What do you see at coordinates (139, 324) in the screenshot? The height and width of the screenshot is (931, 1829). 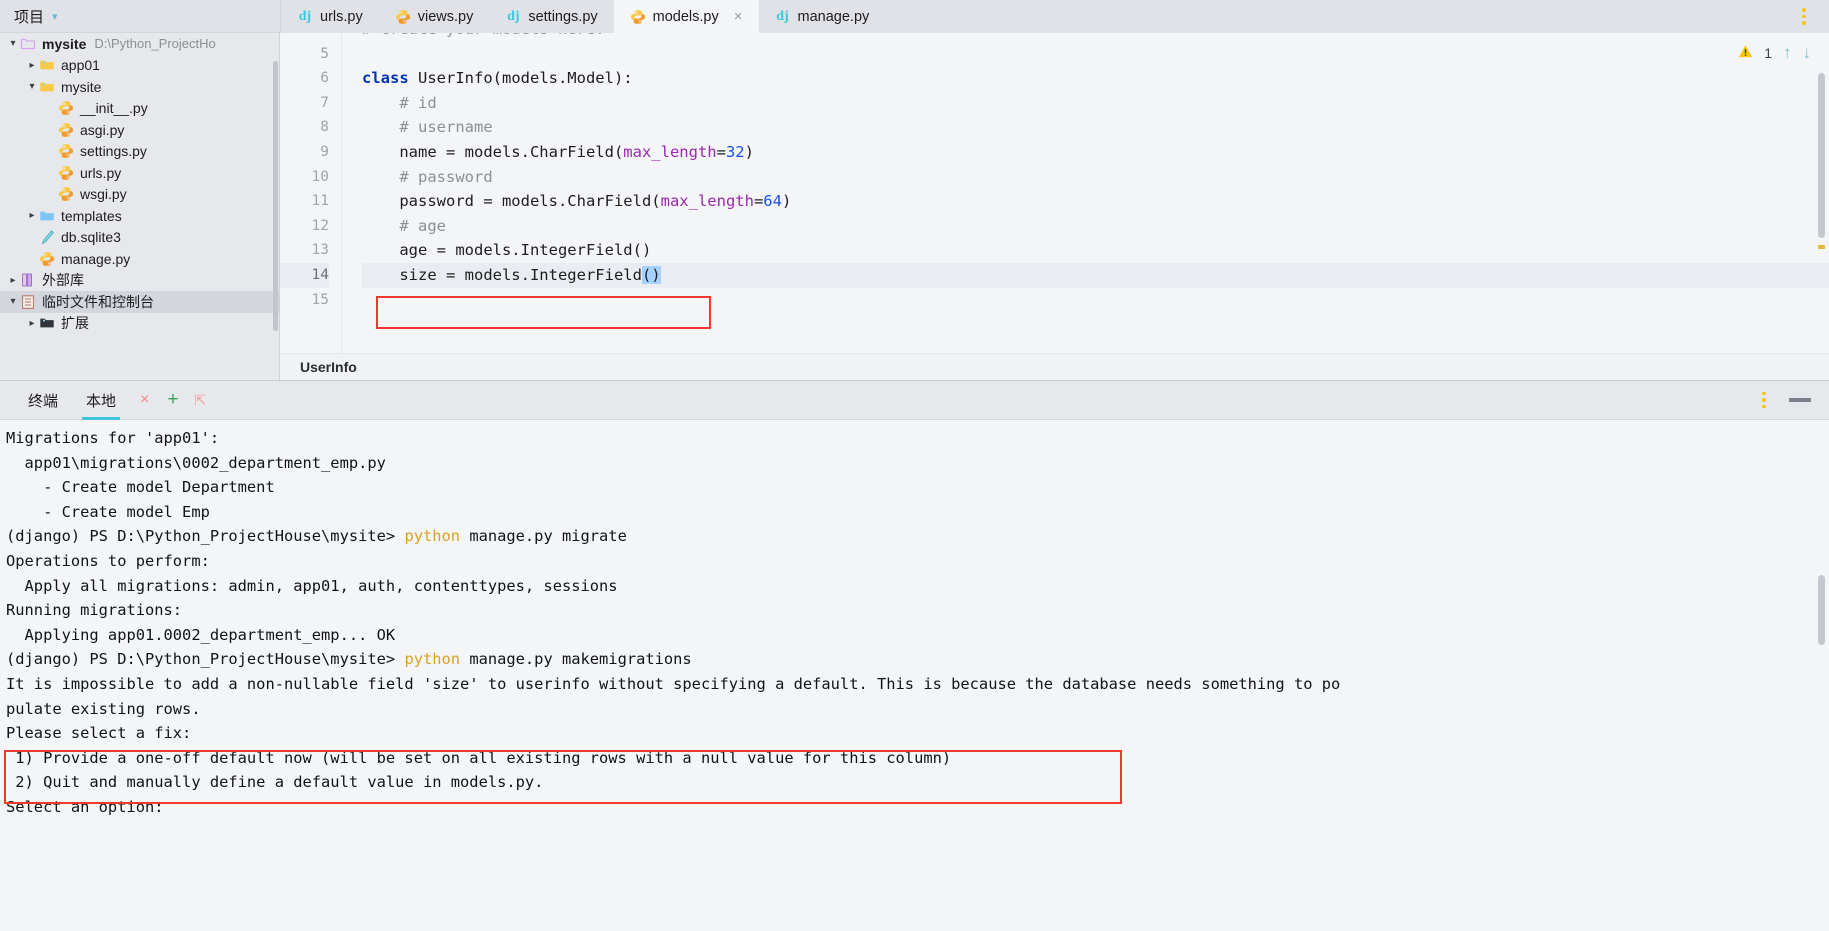 I see `tree-item-扩展: ▸ 扩展` at bounding box center [139, 324].